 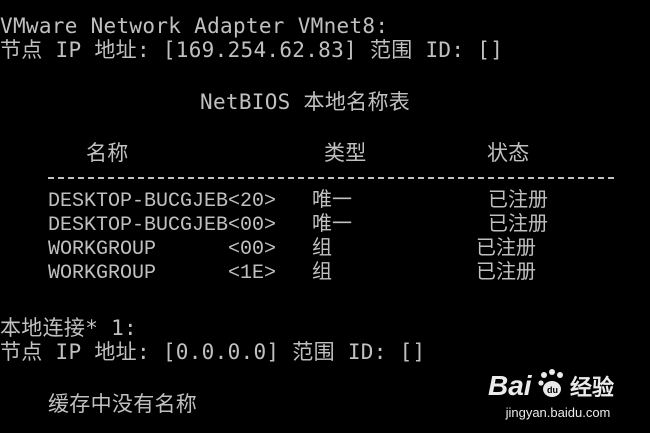 I want to click on column-header-status: 状态, so click(x=508, y=153).